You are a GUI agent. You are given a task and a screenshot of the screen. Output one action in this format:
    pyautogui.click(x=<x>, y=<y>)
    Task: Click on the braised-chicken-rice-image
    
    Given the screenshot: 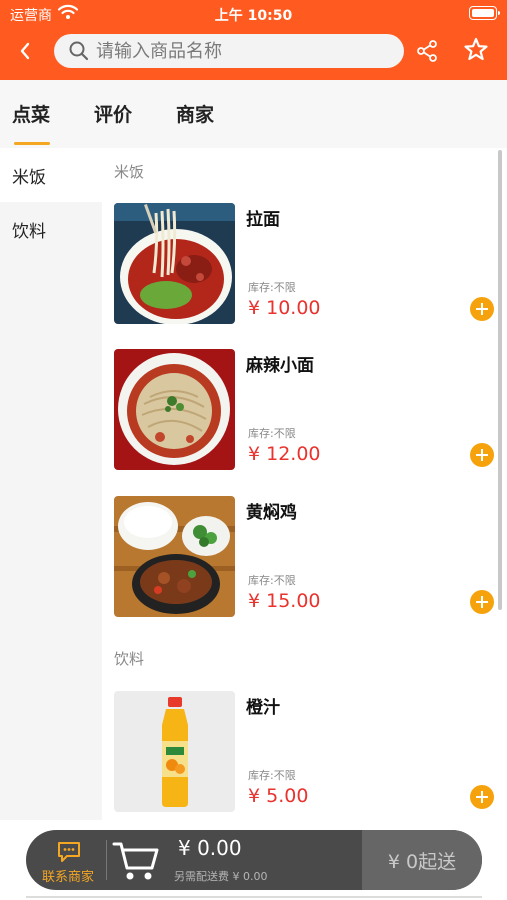 What is the action you would take?
    pyautogui.click(x=174, y=556)
    